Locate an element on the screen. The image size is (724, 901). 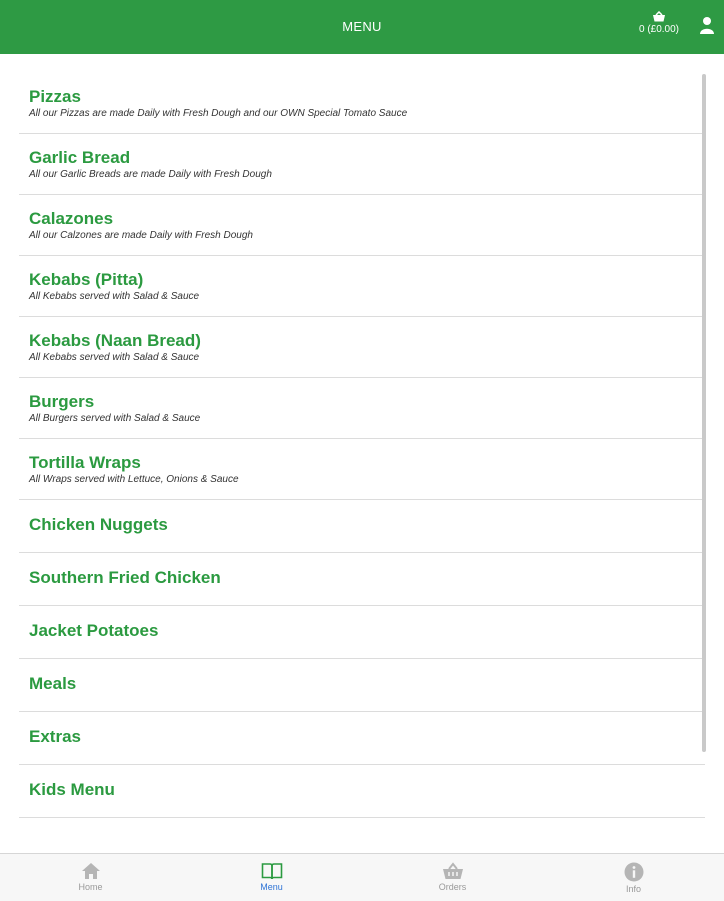
category-name: Extras is located at coordinates (55, 736).